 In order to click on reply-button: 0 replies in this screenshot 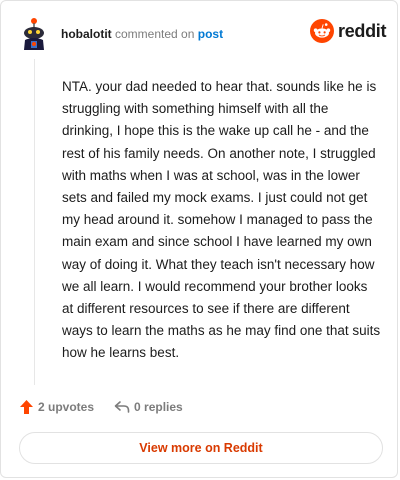, I will do `click(148, 407)`.